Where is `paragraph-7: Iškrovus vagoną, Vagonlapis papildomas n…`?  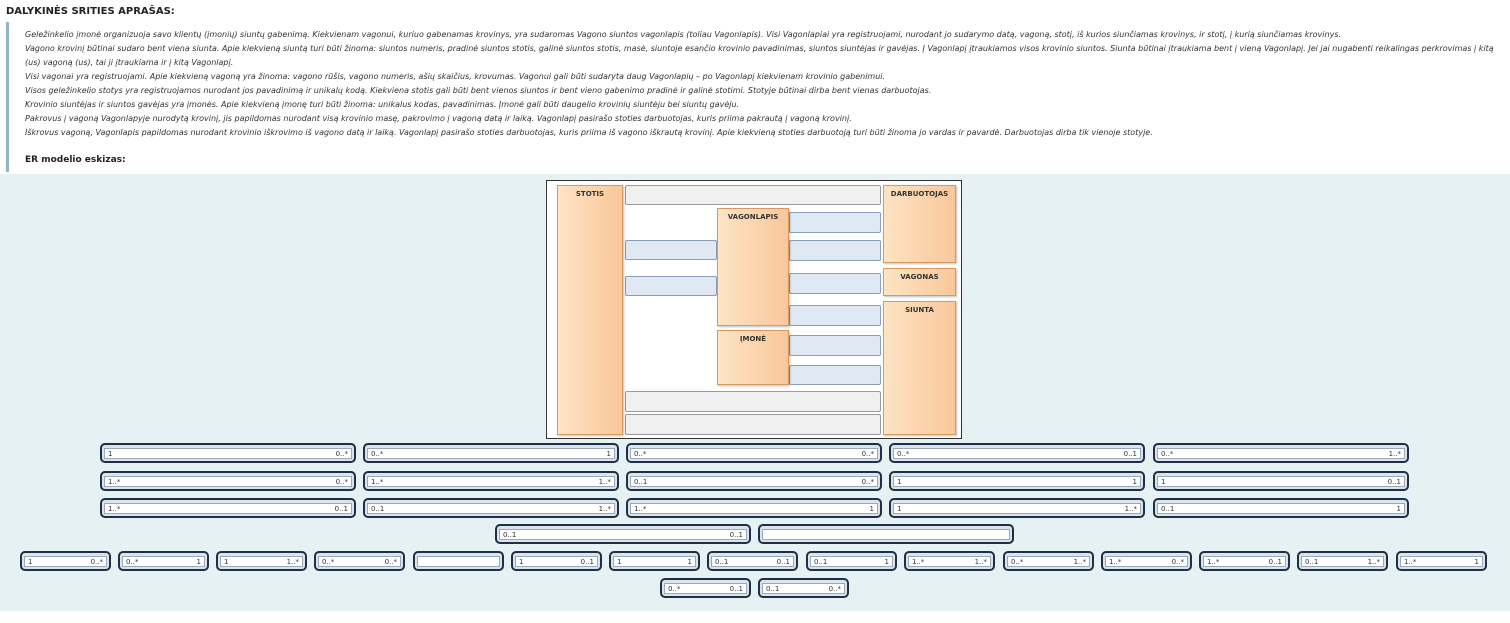
paragraph-7: Iškrovus vagoną, Vagonlapis papildomas n… is located at coordinates (589, 132).